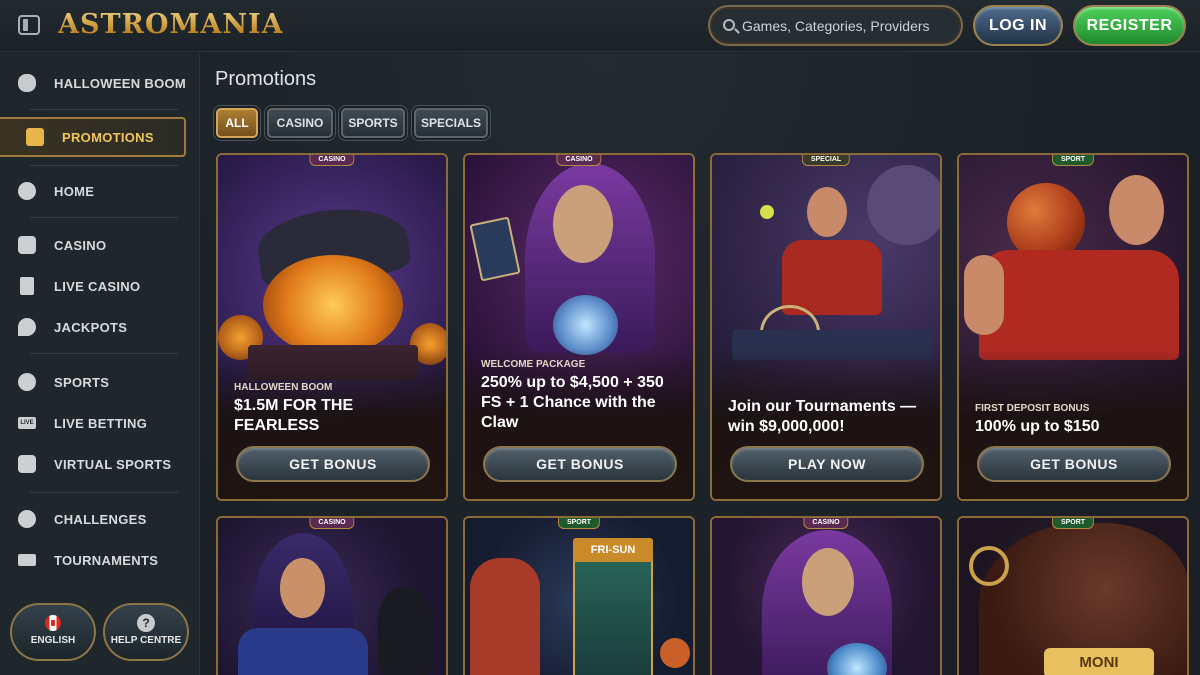 The image size is (1200, 675). I want to click on sidebar-item-promotions: PROMOTIONS, so click(93, 137).